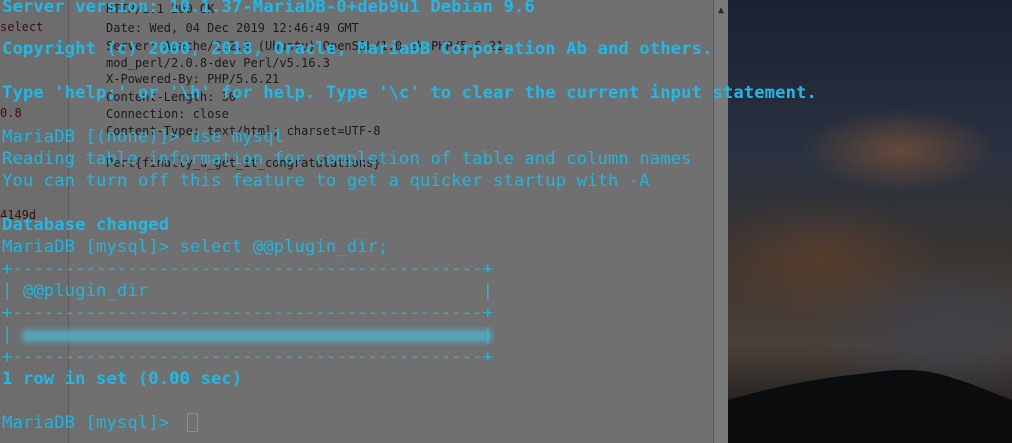  What do you see at coordinates (192, 422) in the screenshot?
I see `terminal-cursor` at bounding box center [192, 422].